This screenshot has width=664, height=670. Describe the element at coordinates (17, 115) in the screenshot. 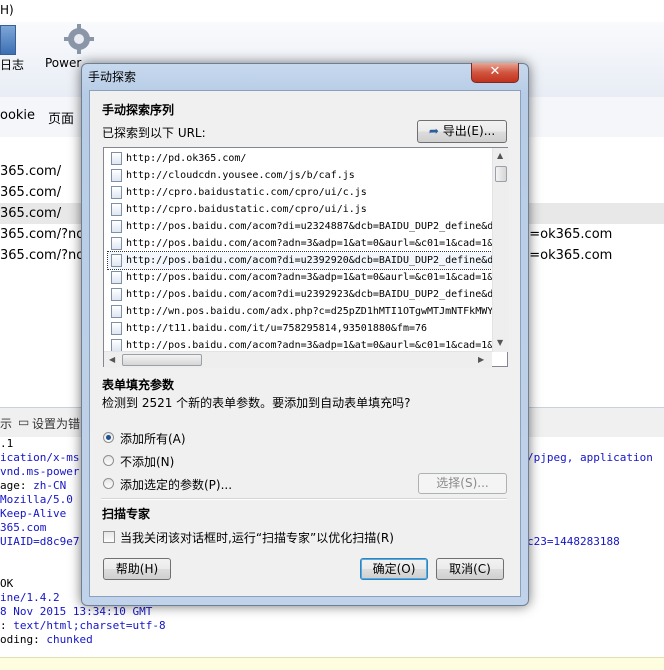

I see `tab-cookie: ookie` at that location.